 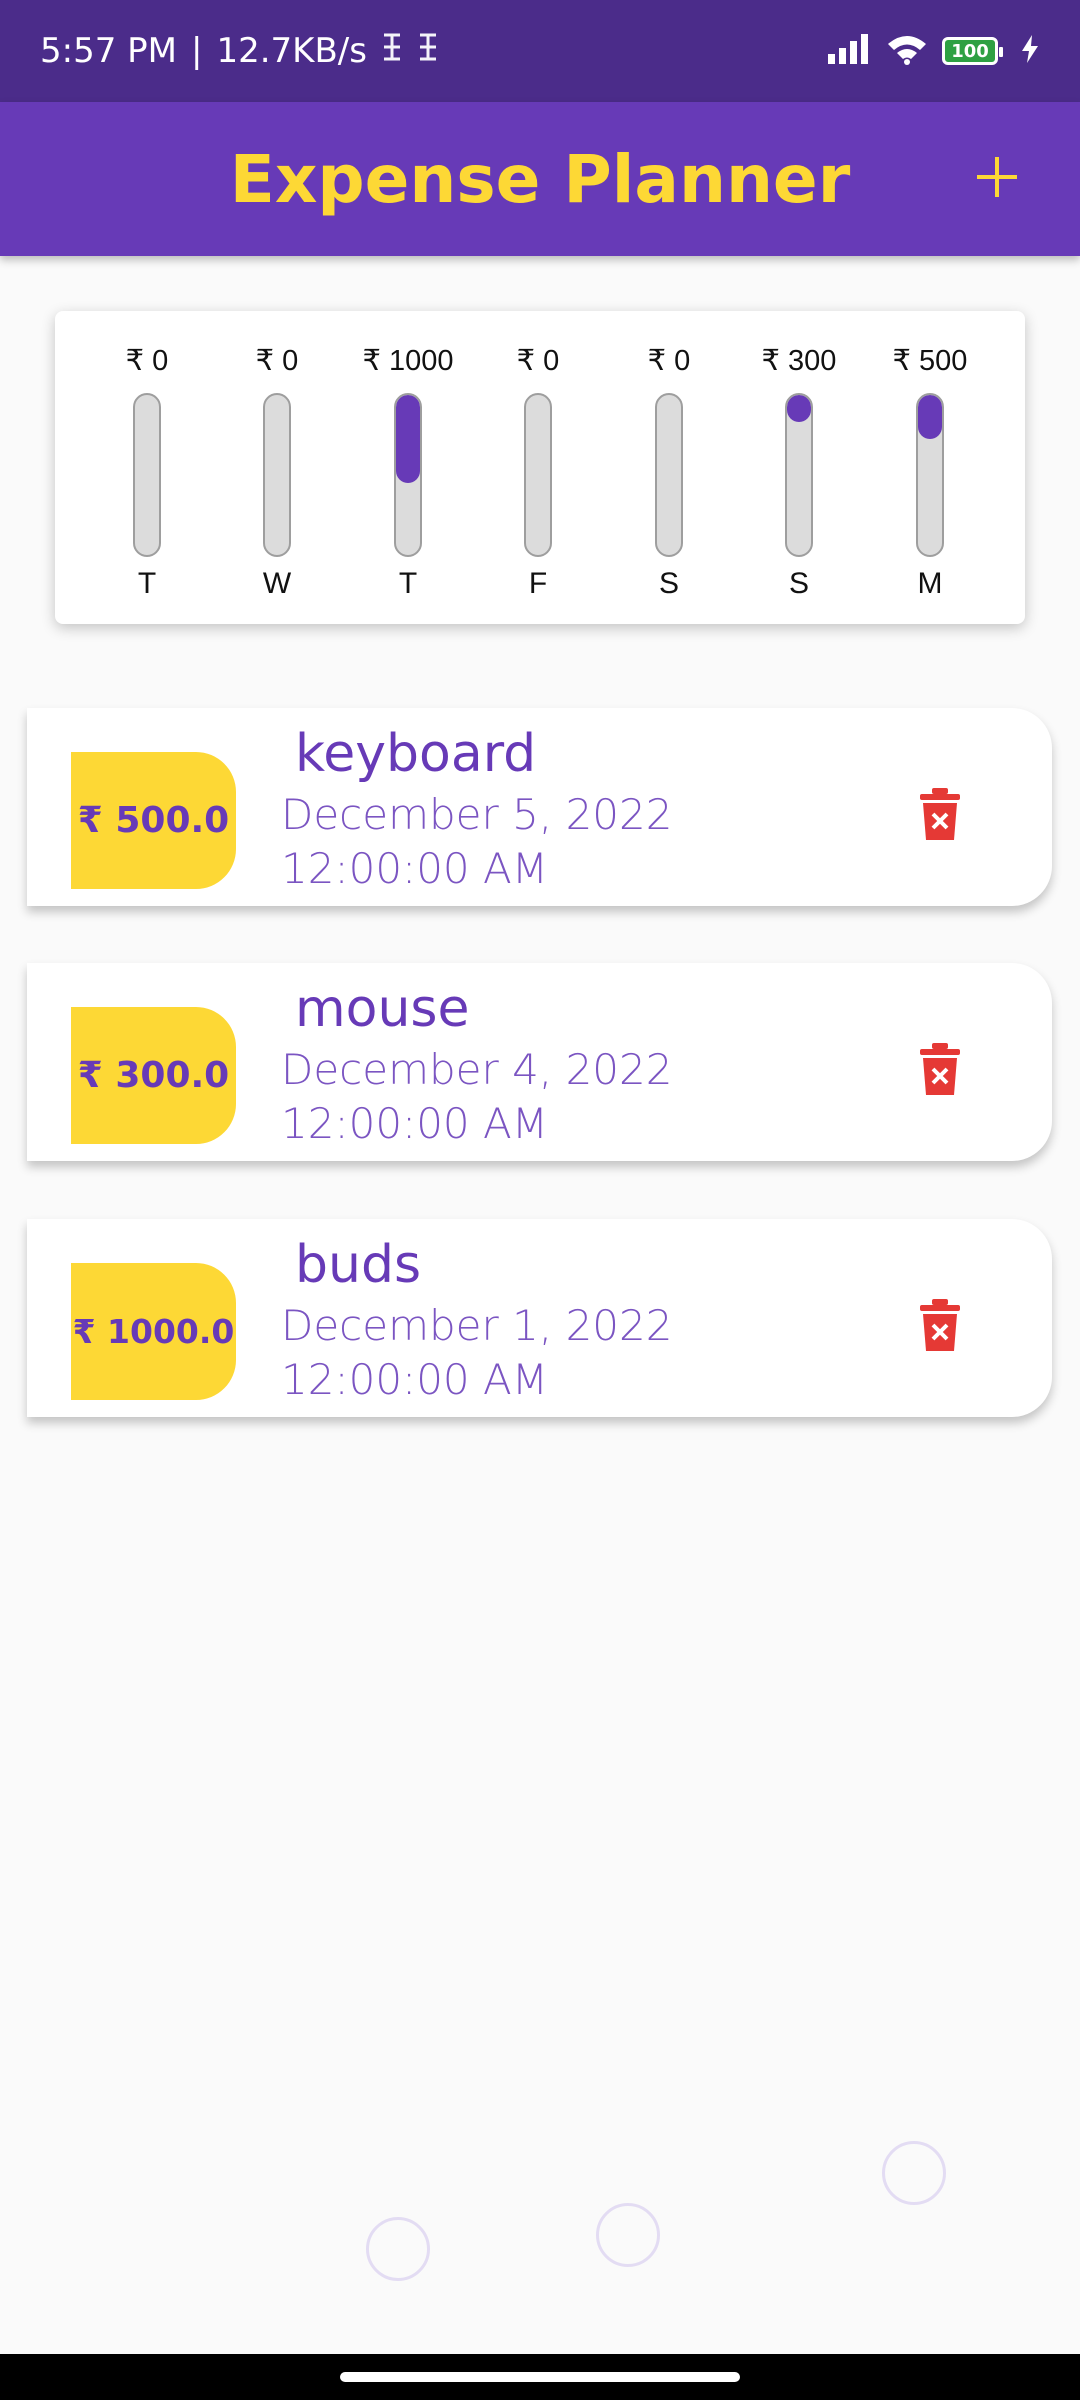 What do you see at coordinates (907, 51) in the screenshot?
I see `wifi-icon` at bounding box center [907, 51].